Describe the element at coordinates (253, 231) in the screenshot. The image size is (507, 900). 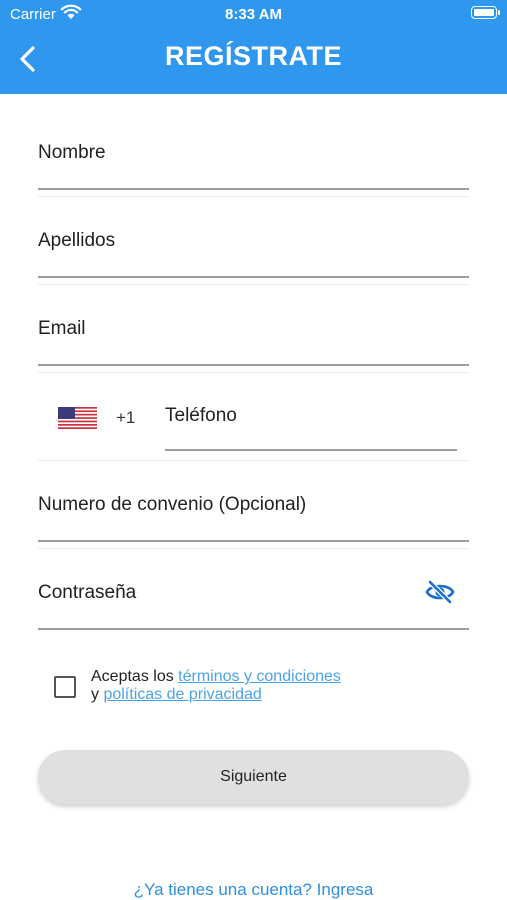
I see `last-name-field: Apellidos` at that location.